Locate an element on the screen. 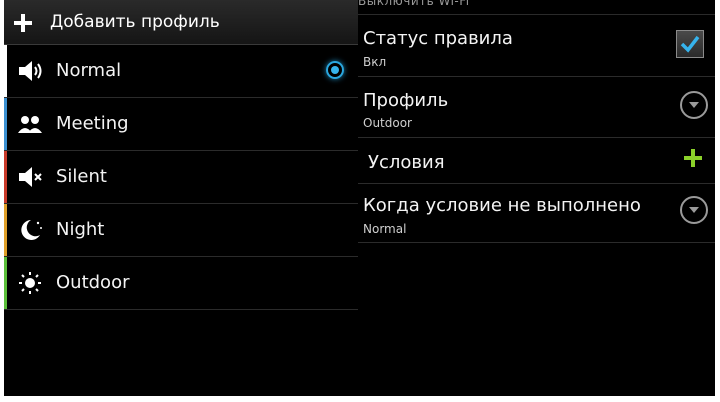 This screenshot has width=720, height=402. selected-radio is located at coordinates (335, 70).